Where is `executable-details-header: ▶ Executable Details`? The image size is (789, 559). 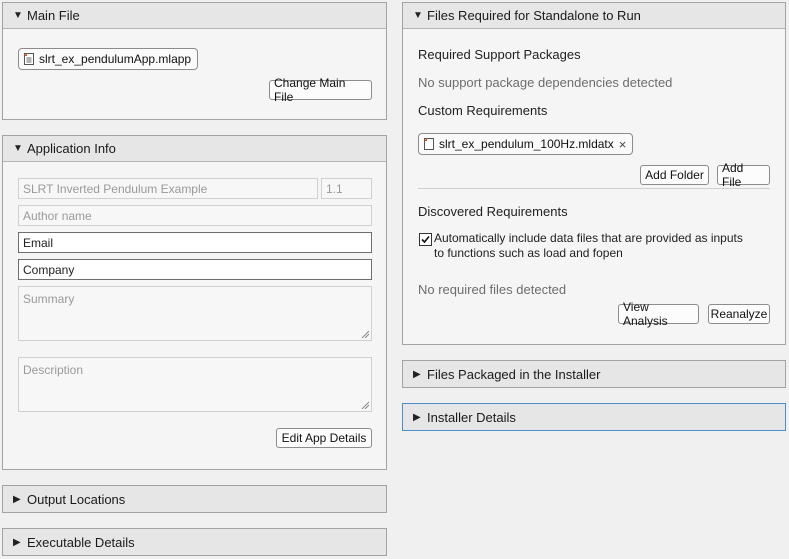
executable-details-header: ▶ Executable Details is located at coordinates (194, 542).